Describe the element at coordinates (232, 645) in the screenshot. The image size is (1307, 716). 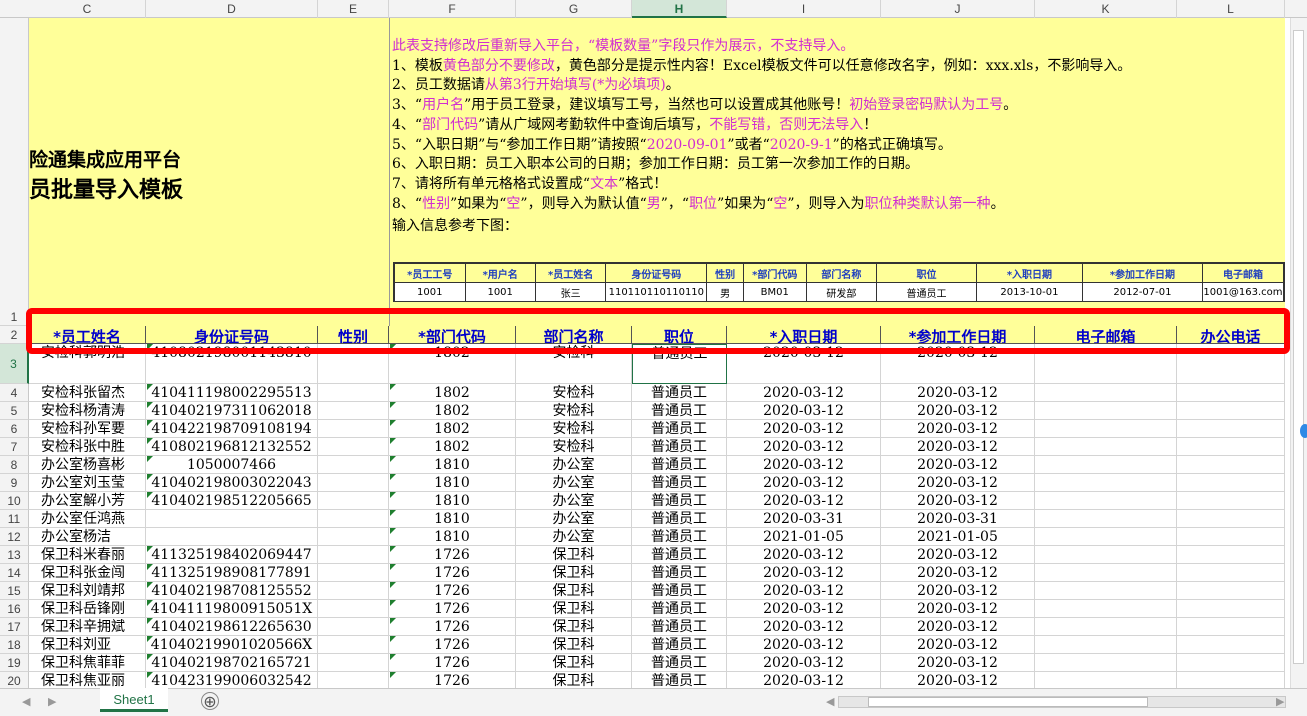
I see `grid-cell: 41040219901020566X` at that location.